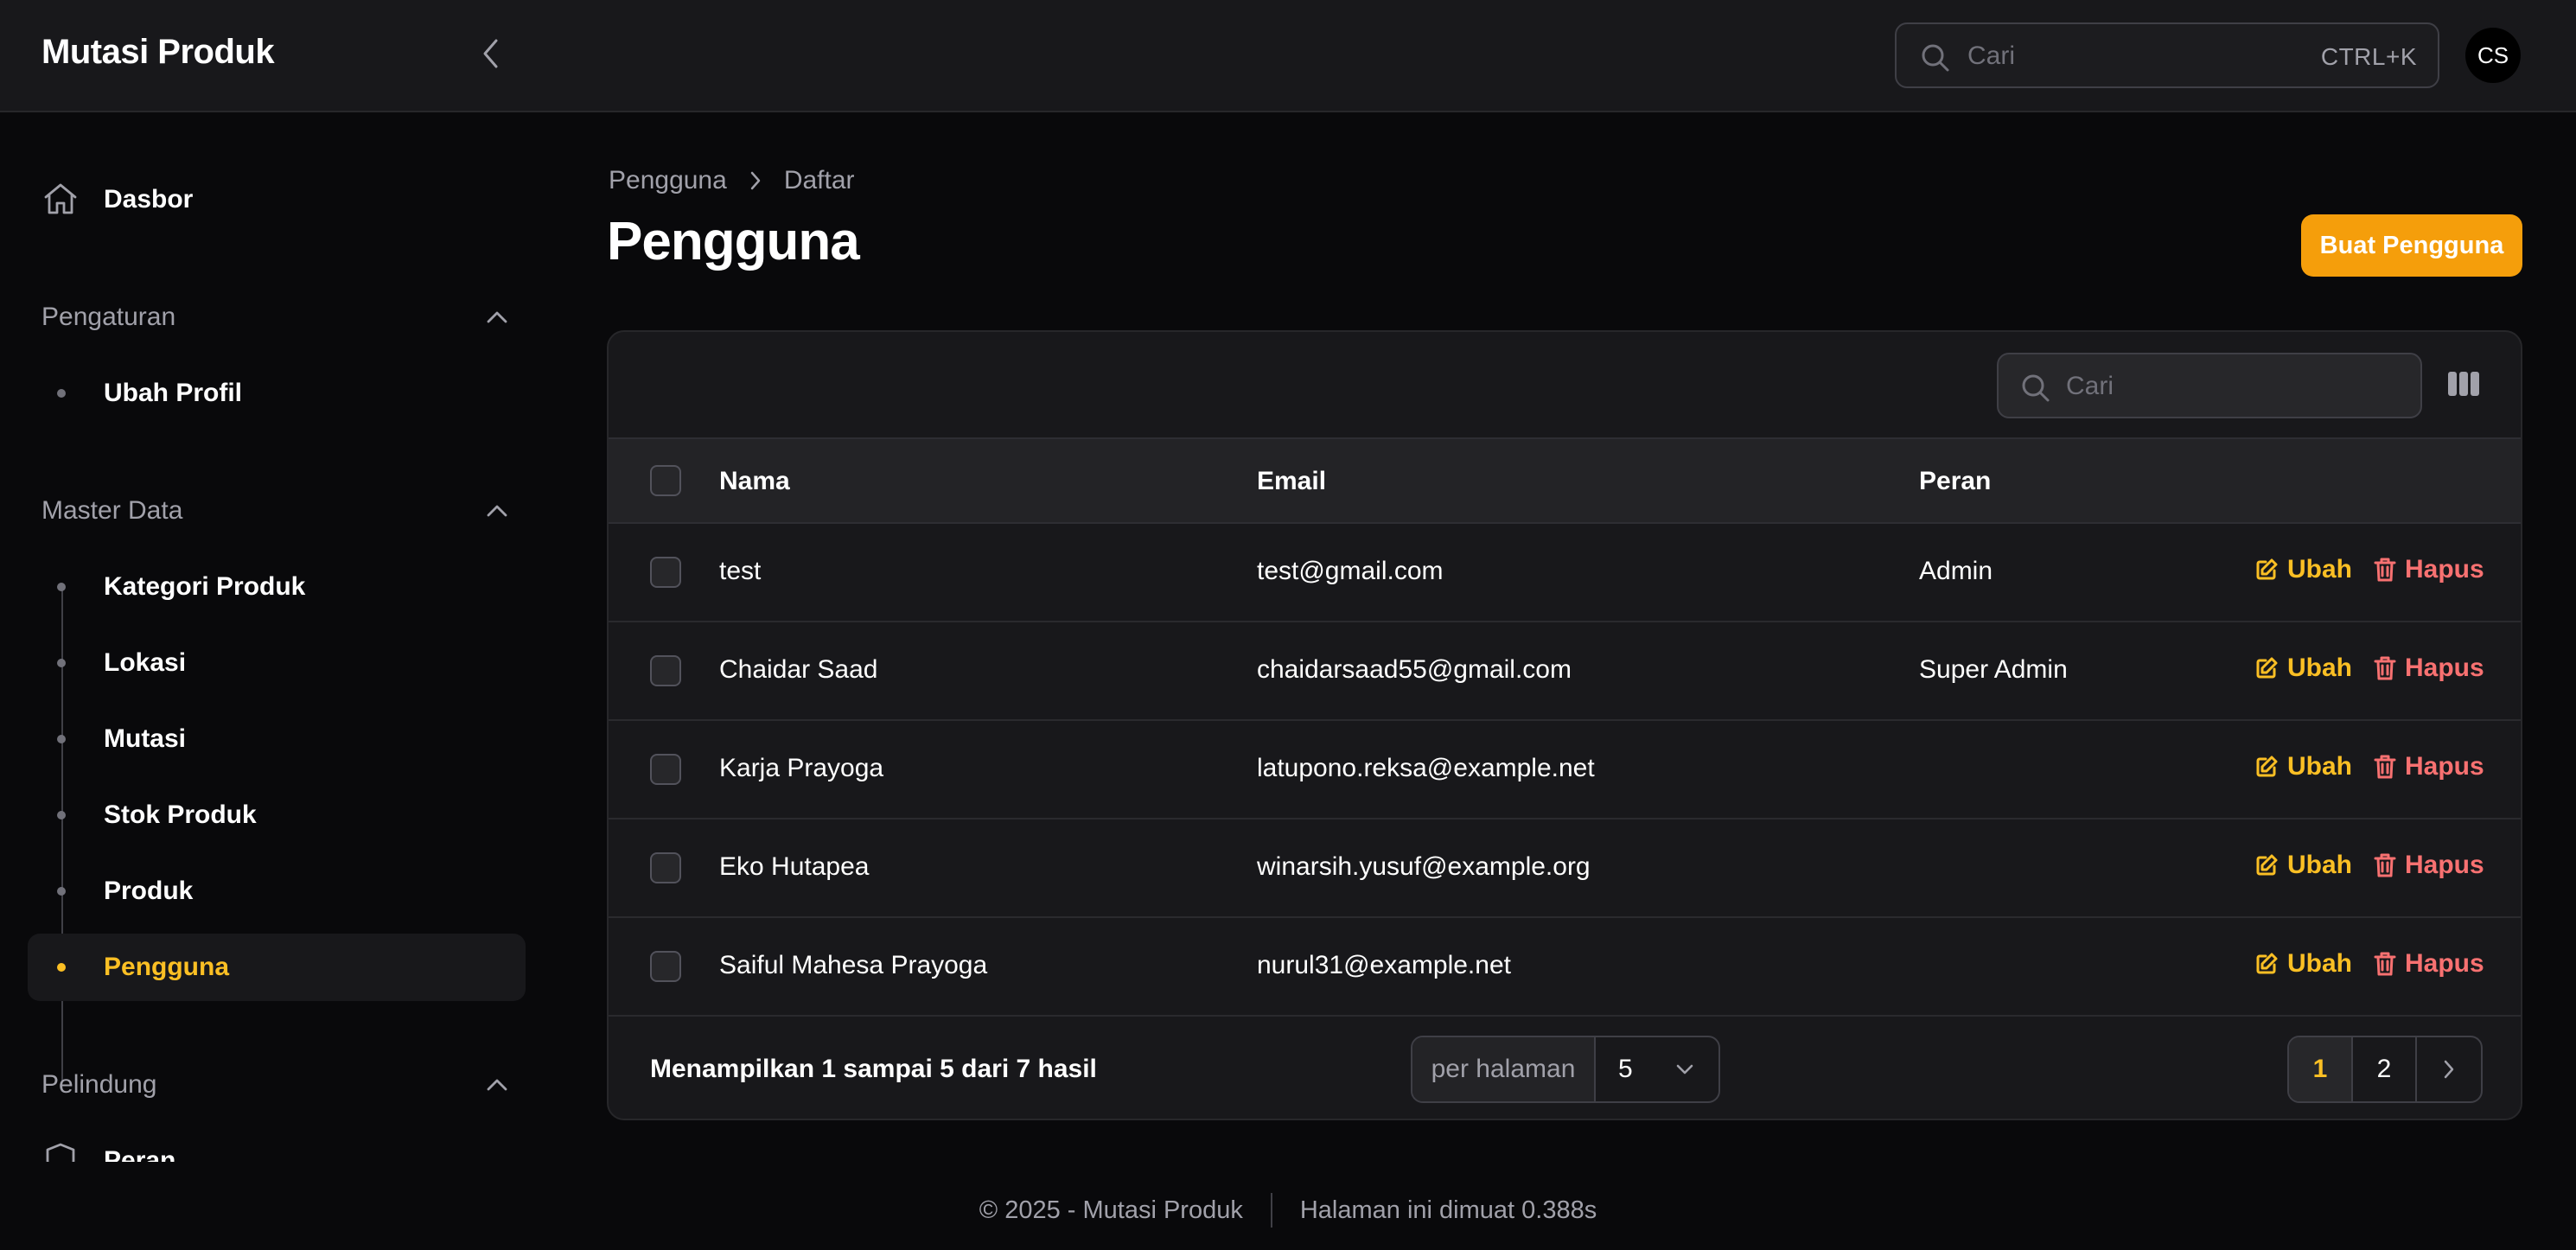 Image resolution: width=2576 pixels, height=1250 pixels. What do you see at coordinates (274, 317) in the screenshot?
I see `group-pengaturan: Pengaturan` at bounding box center [274, 317].